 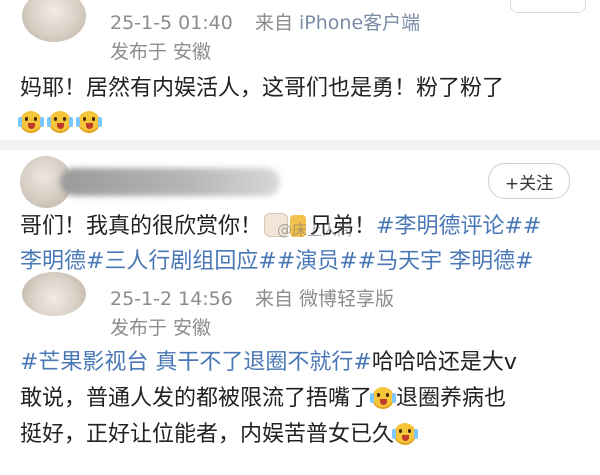 What do you see at coordinates (171, 23) in the screenshot?
I see `post-time: 25-1-5 01:40` at bounding box center [171, 23].